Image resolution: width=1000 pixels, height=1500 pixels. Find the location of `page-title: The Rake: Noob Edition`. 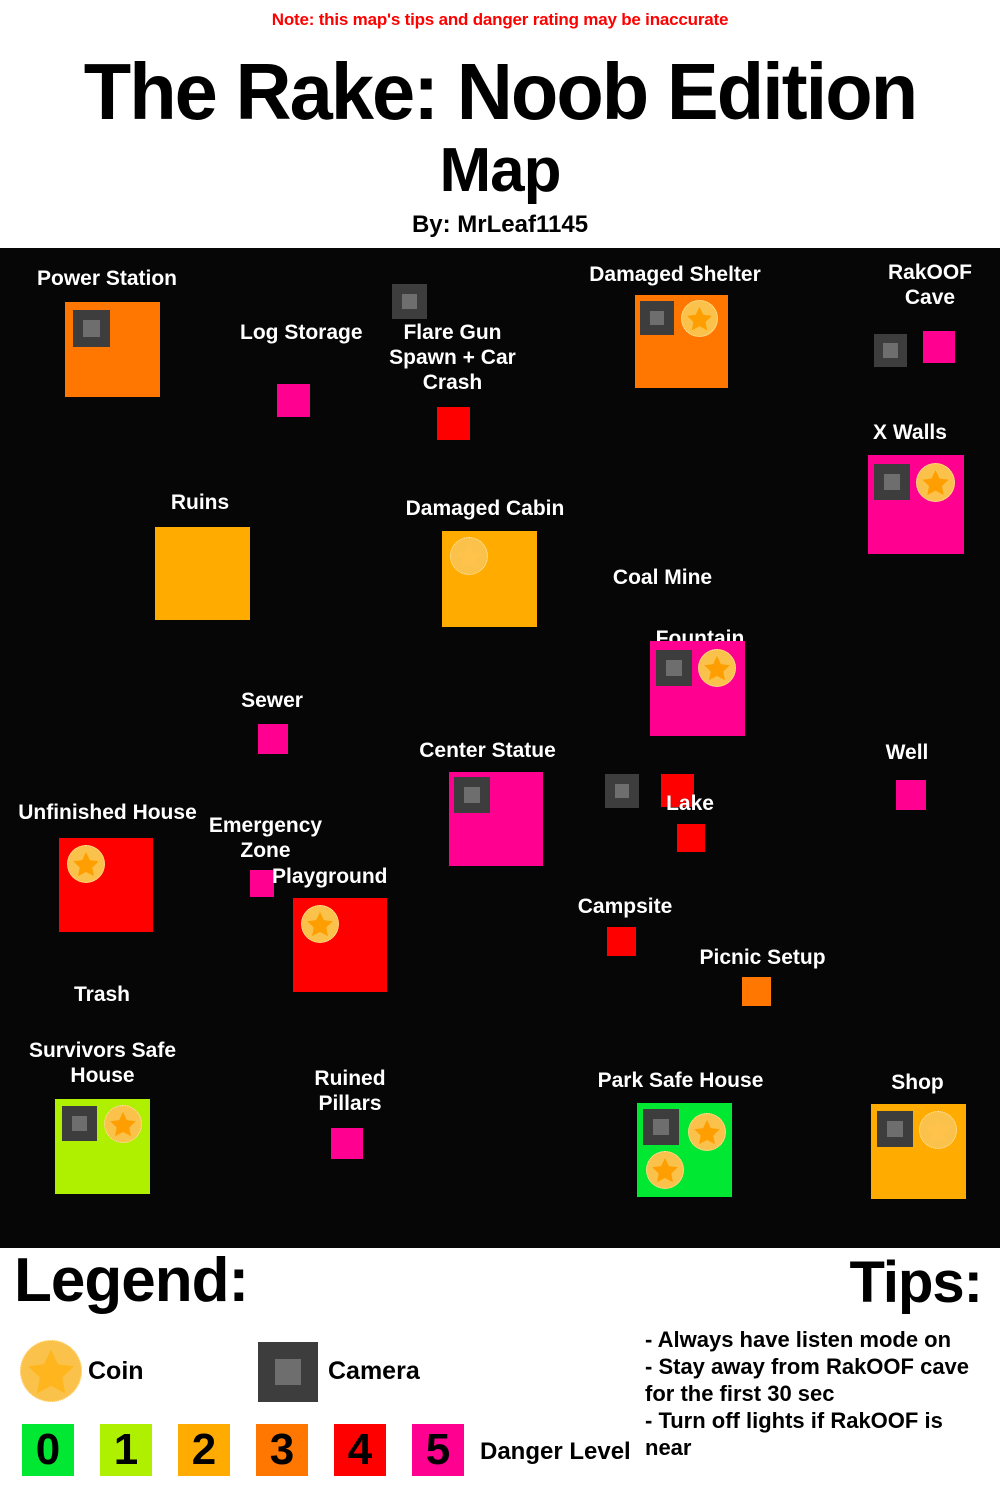

page-title: The Rake: Noob Edition is located at coordinates (500, 91).